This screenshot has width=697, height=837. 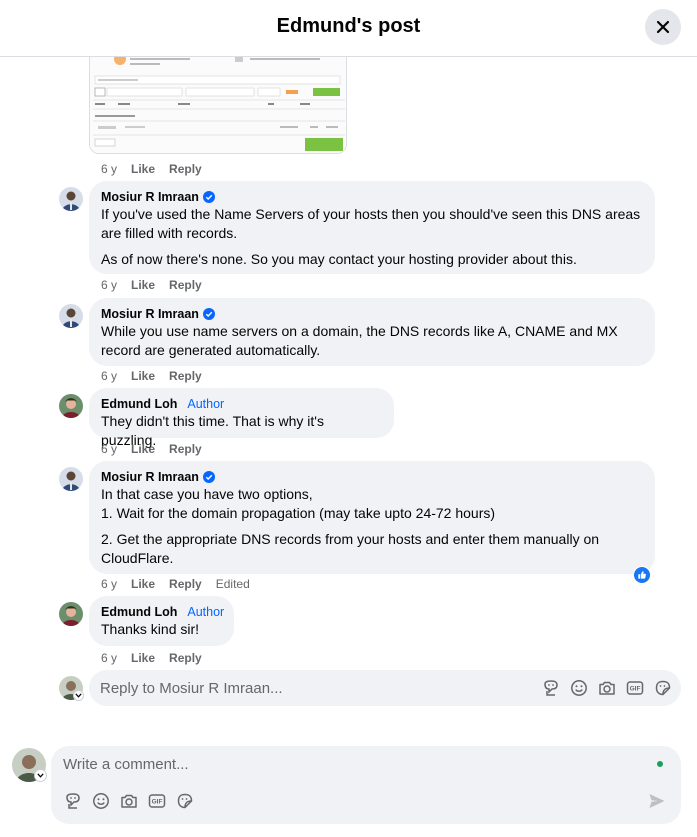 I want to click on reply-composer-tools: GIF, so click(x=611, y=688).